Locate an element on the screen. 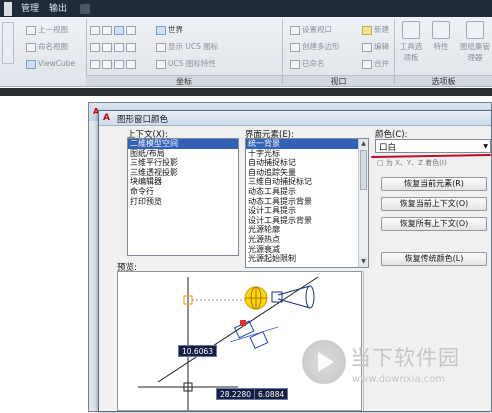  list-item: 光源起始限制 is located at coordinates (307, 259).